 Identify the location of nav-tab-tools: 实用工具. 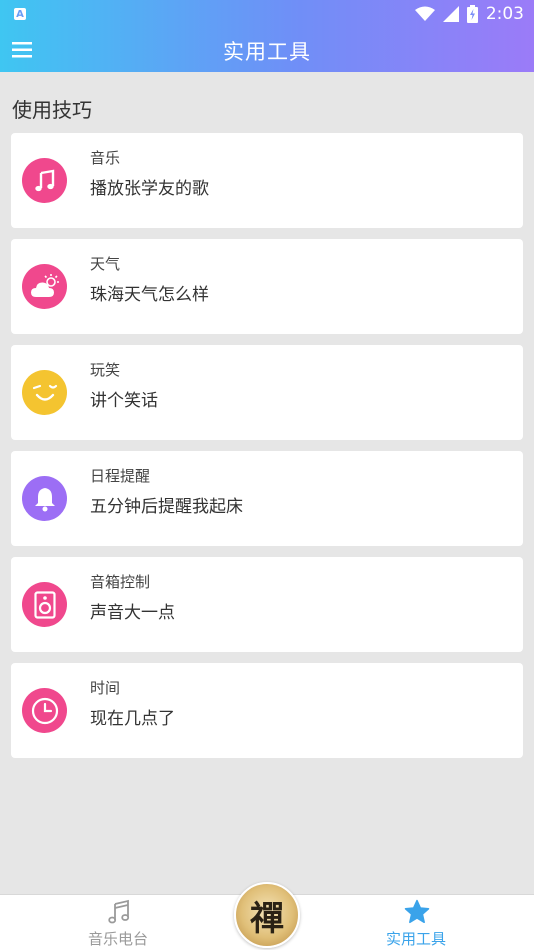
(416, 922).